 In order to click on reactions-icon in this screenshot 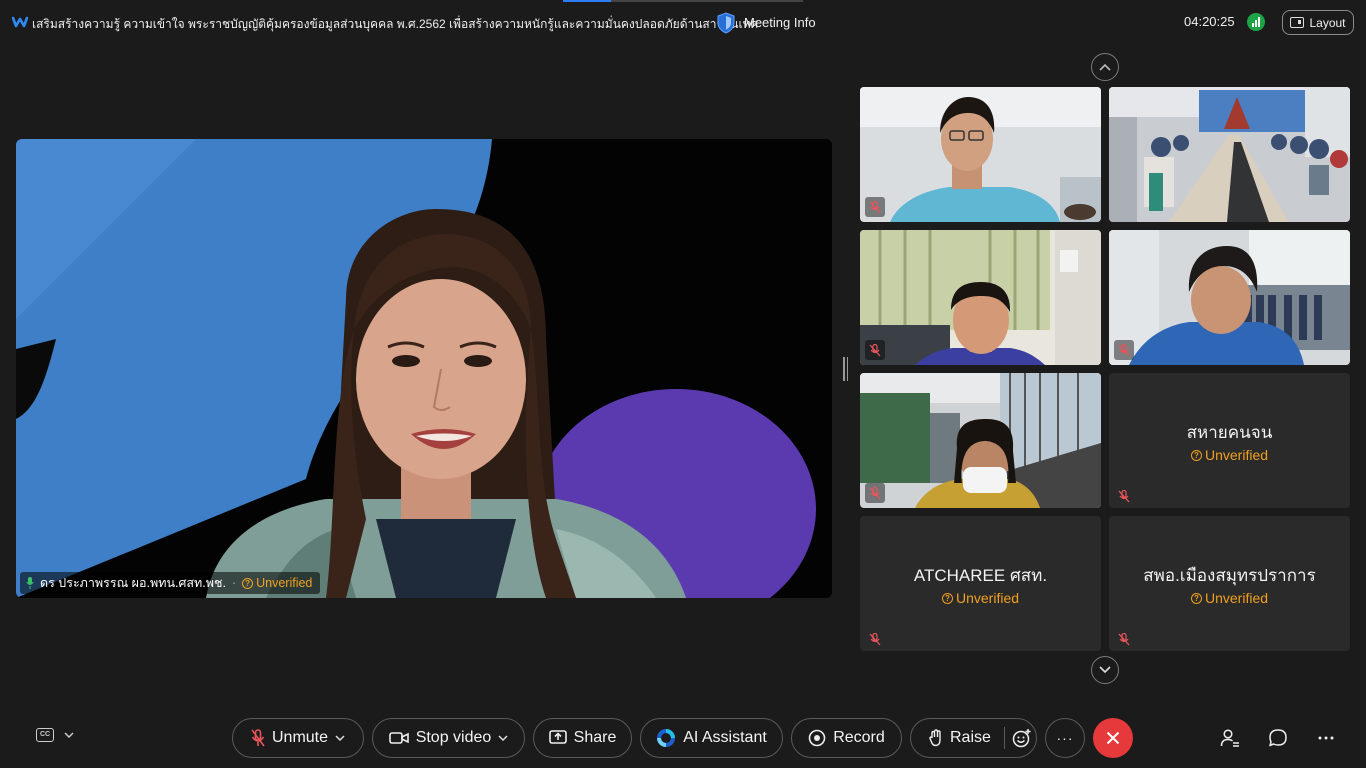, I will do `click(1022, 738)`.